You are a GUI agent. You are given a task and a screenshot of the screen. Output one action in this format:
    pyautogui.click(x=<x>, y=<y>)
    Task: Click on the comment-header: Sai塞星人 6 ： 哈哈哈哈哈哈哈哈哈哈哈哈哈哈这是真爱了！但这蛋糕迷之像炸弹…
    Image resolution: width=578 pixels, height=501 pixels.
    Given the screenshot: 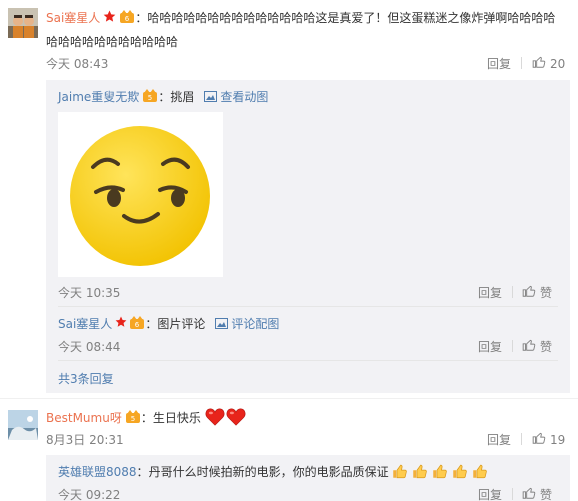 What is the action you would take?
    pyautogui.click(x=300, y=17)
    